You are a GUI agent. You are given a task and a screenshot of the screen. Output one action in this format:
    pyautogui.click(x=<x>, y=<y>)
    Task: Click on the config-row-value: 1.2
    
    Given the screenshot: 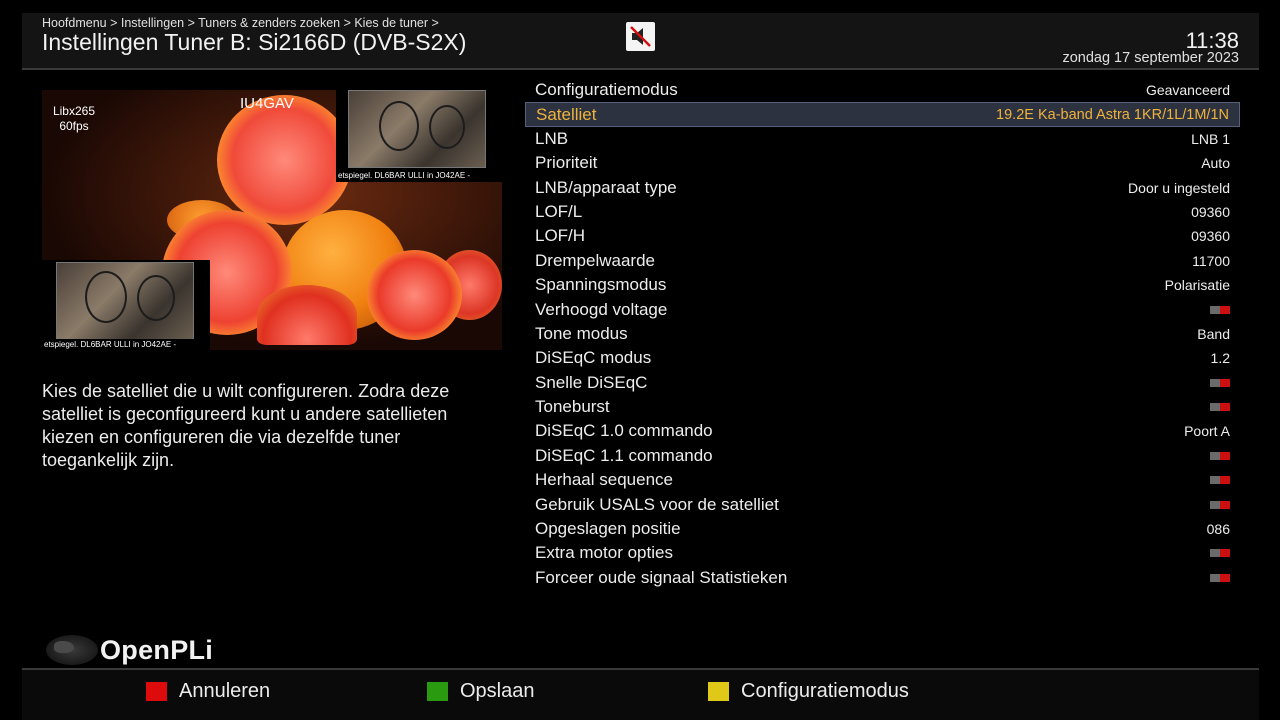 What is the action you would take?
    pyautogui.click(x=1220, y=358)
    